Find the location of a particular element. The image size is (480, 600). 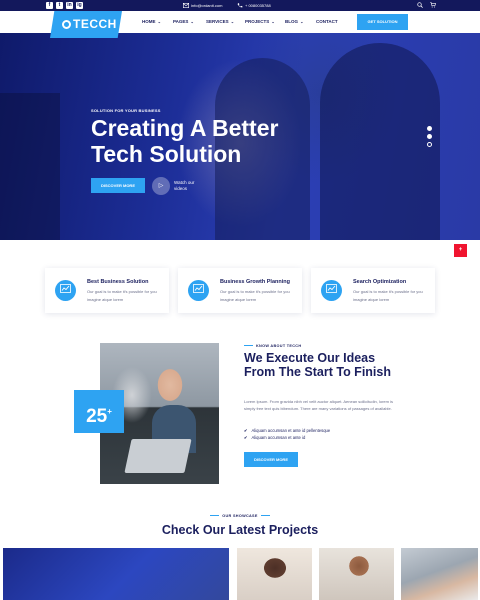

linkedin-icon: in is located at coordinates (69, 5).